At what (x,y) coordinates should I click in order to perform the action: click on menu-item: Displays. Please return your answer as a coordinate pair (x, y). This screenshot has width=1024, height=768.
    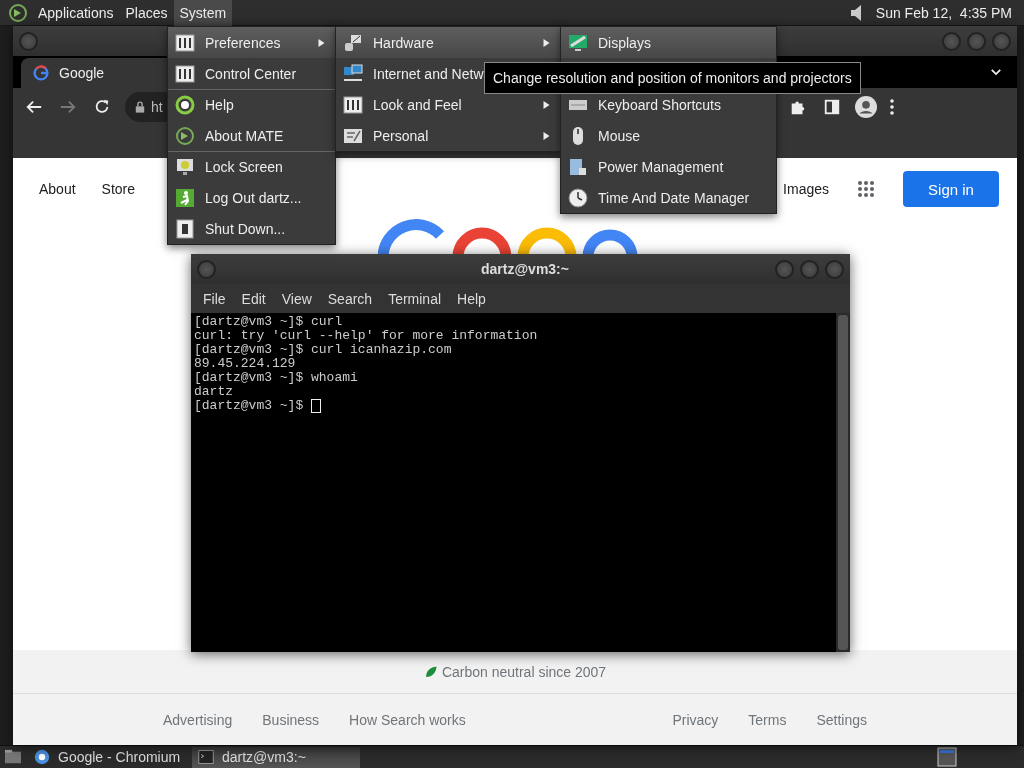
    Looking at the image, I should click on (668, 42).